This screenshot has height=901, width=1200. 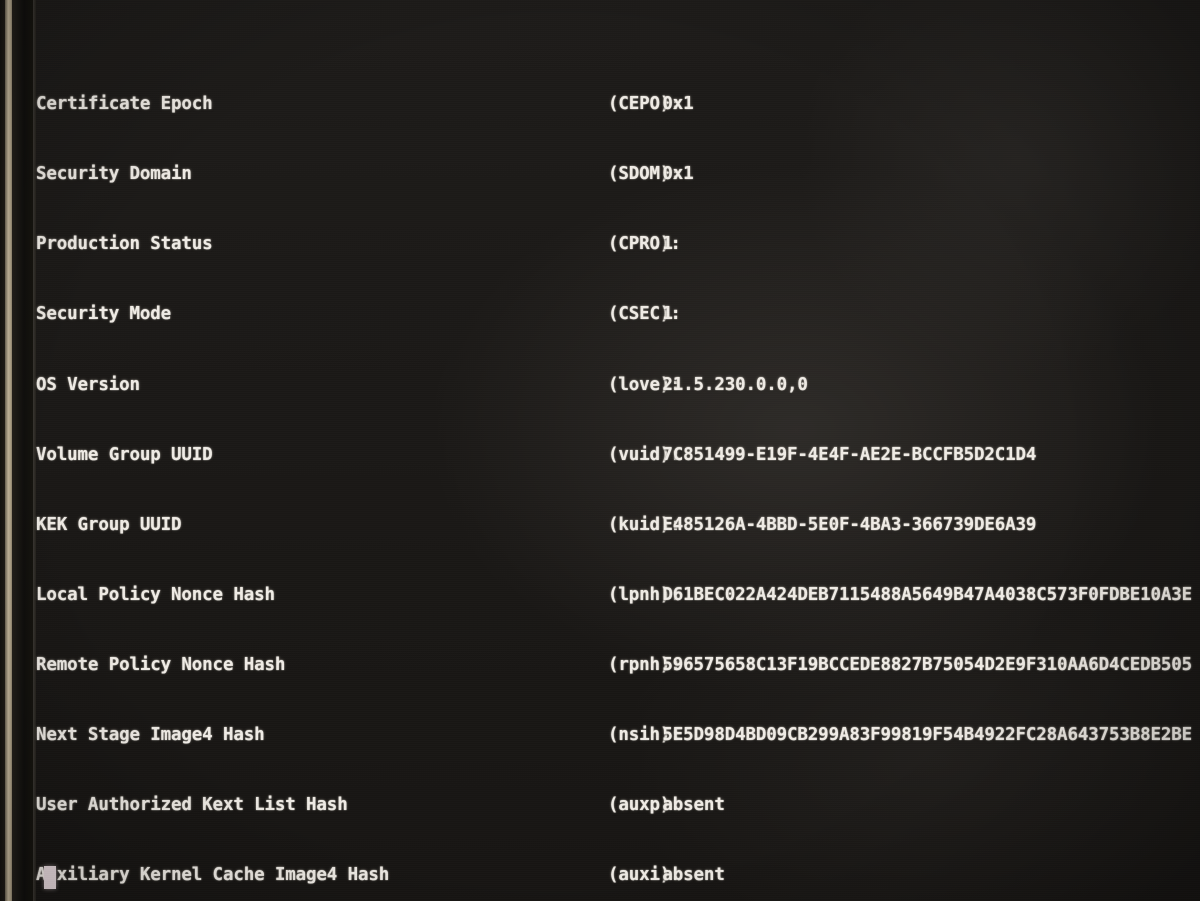 I want to click on row-tag: (CSEC):, so click(x=644, y=314).